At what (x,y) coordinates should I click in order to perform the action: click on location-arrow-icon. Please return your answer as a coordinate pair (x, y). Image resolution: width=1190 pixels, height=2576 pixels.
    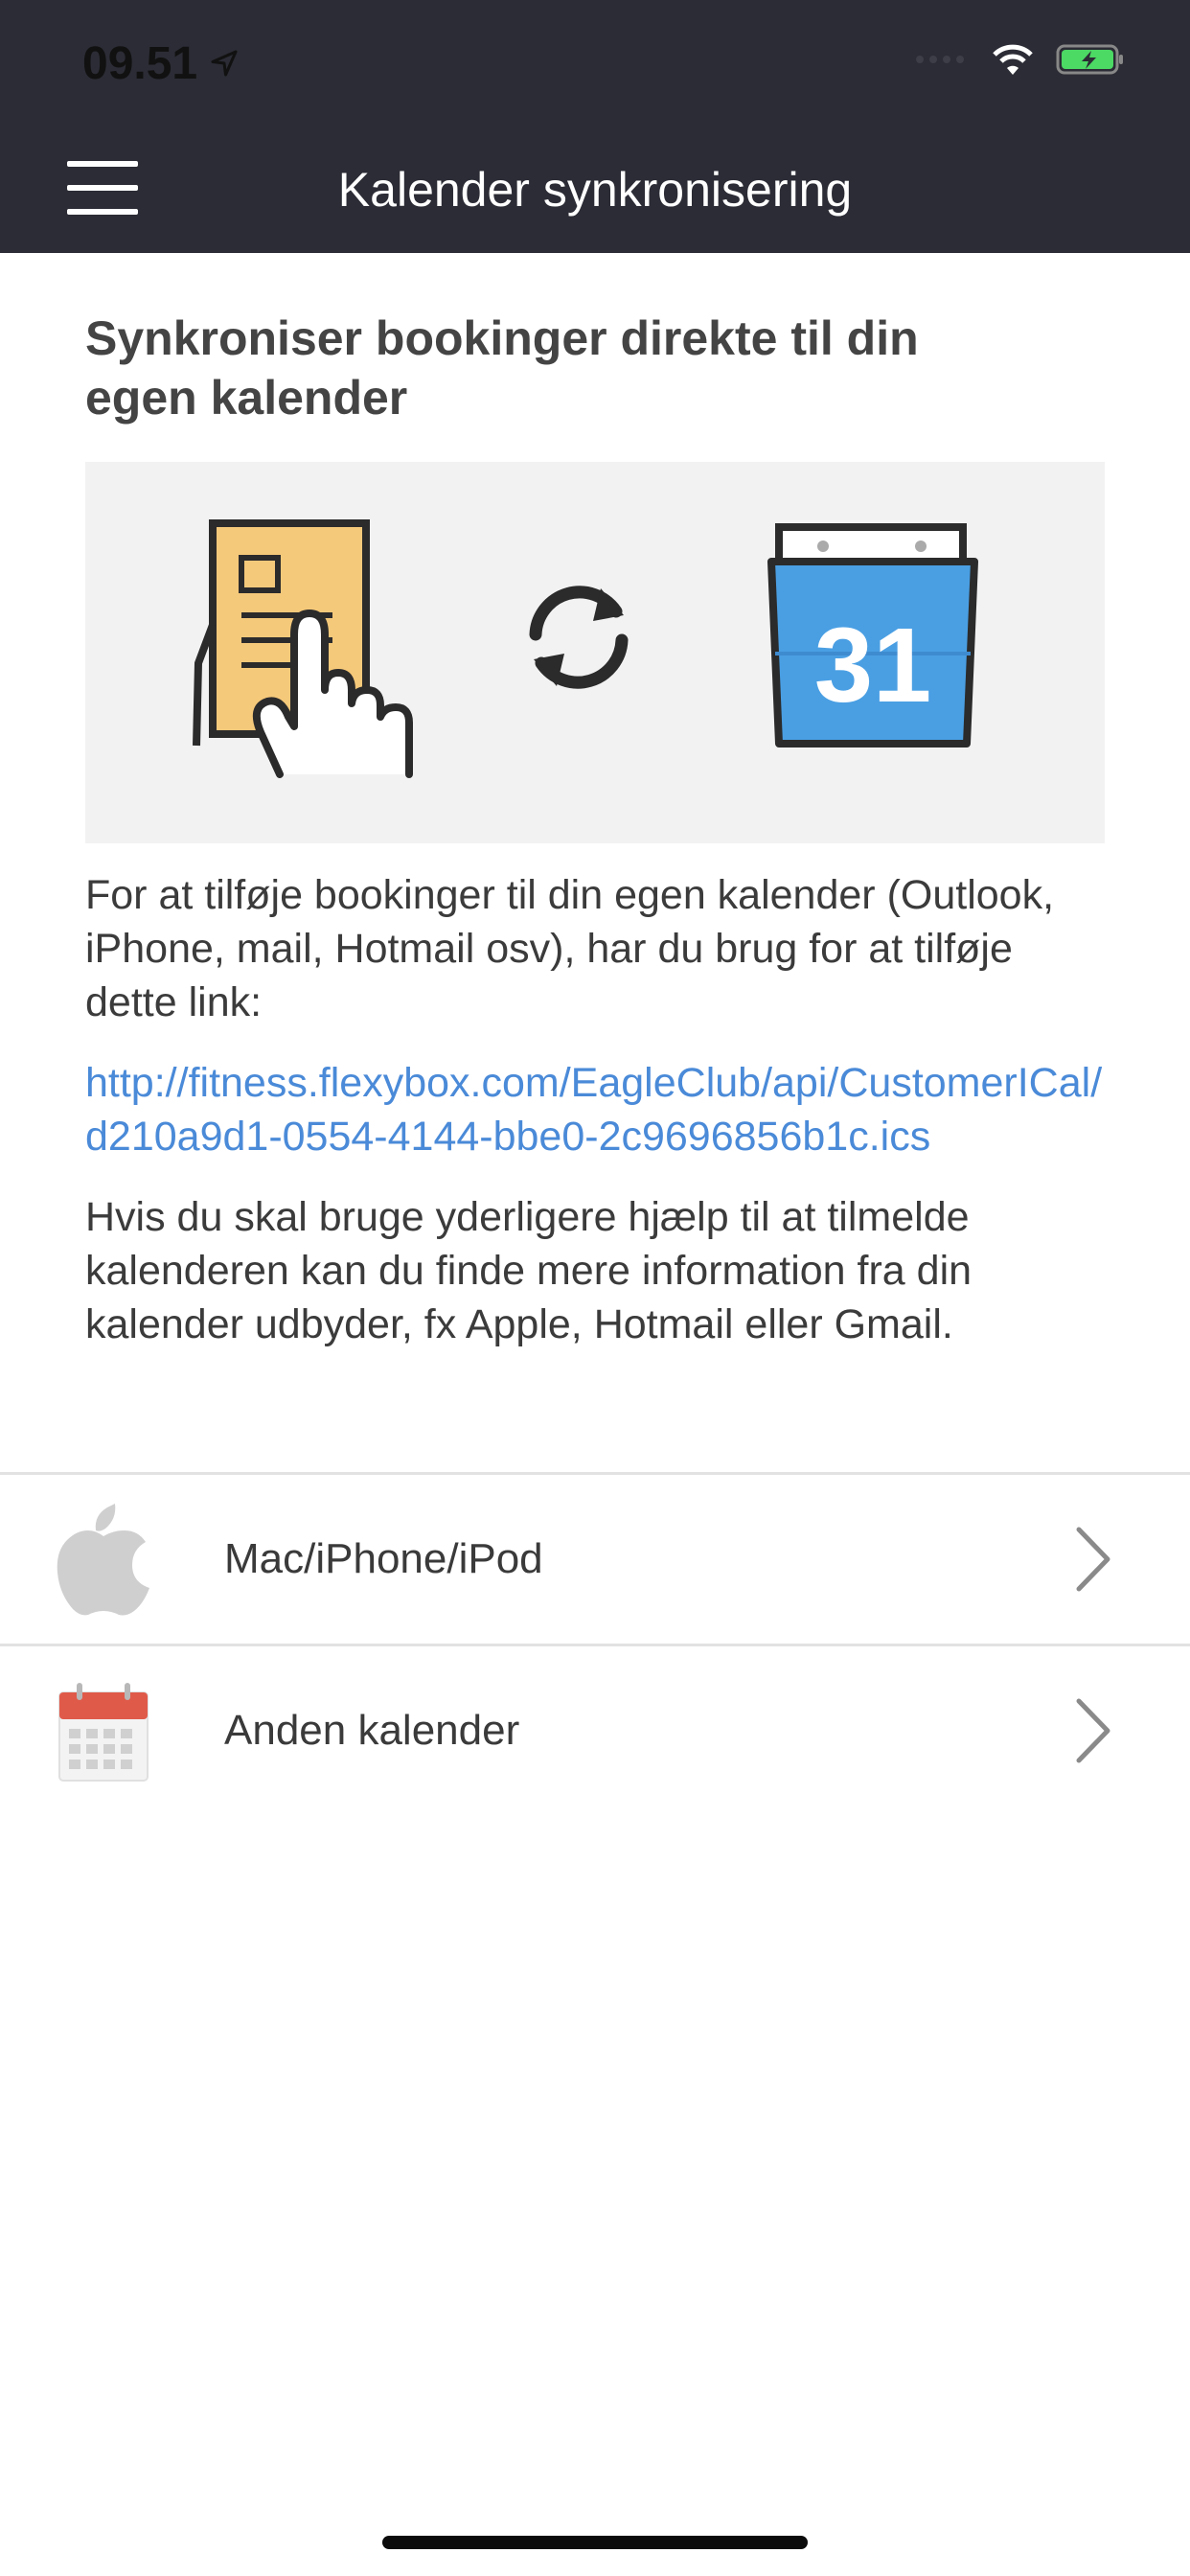
    Looking at the image, I should click on (225, 63).